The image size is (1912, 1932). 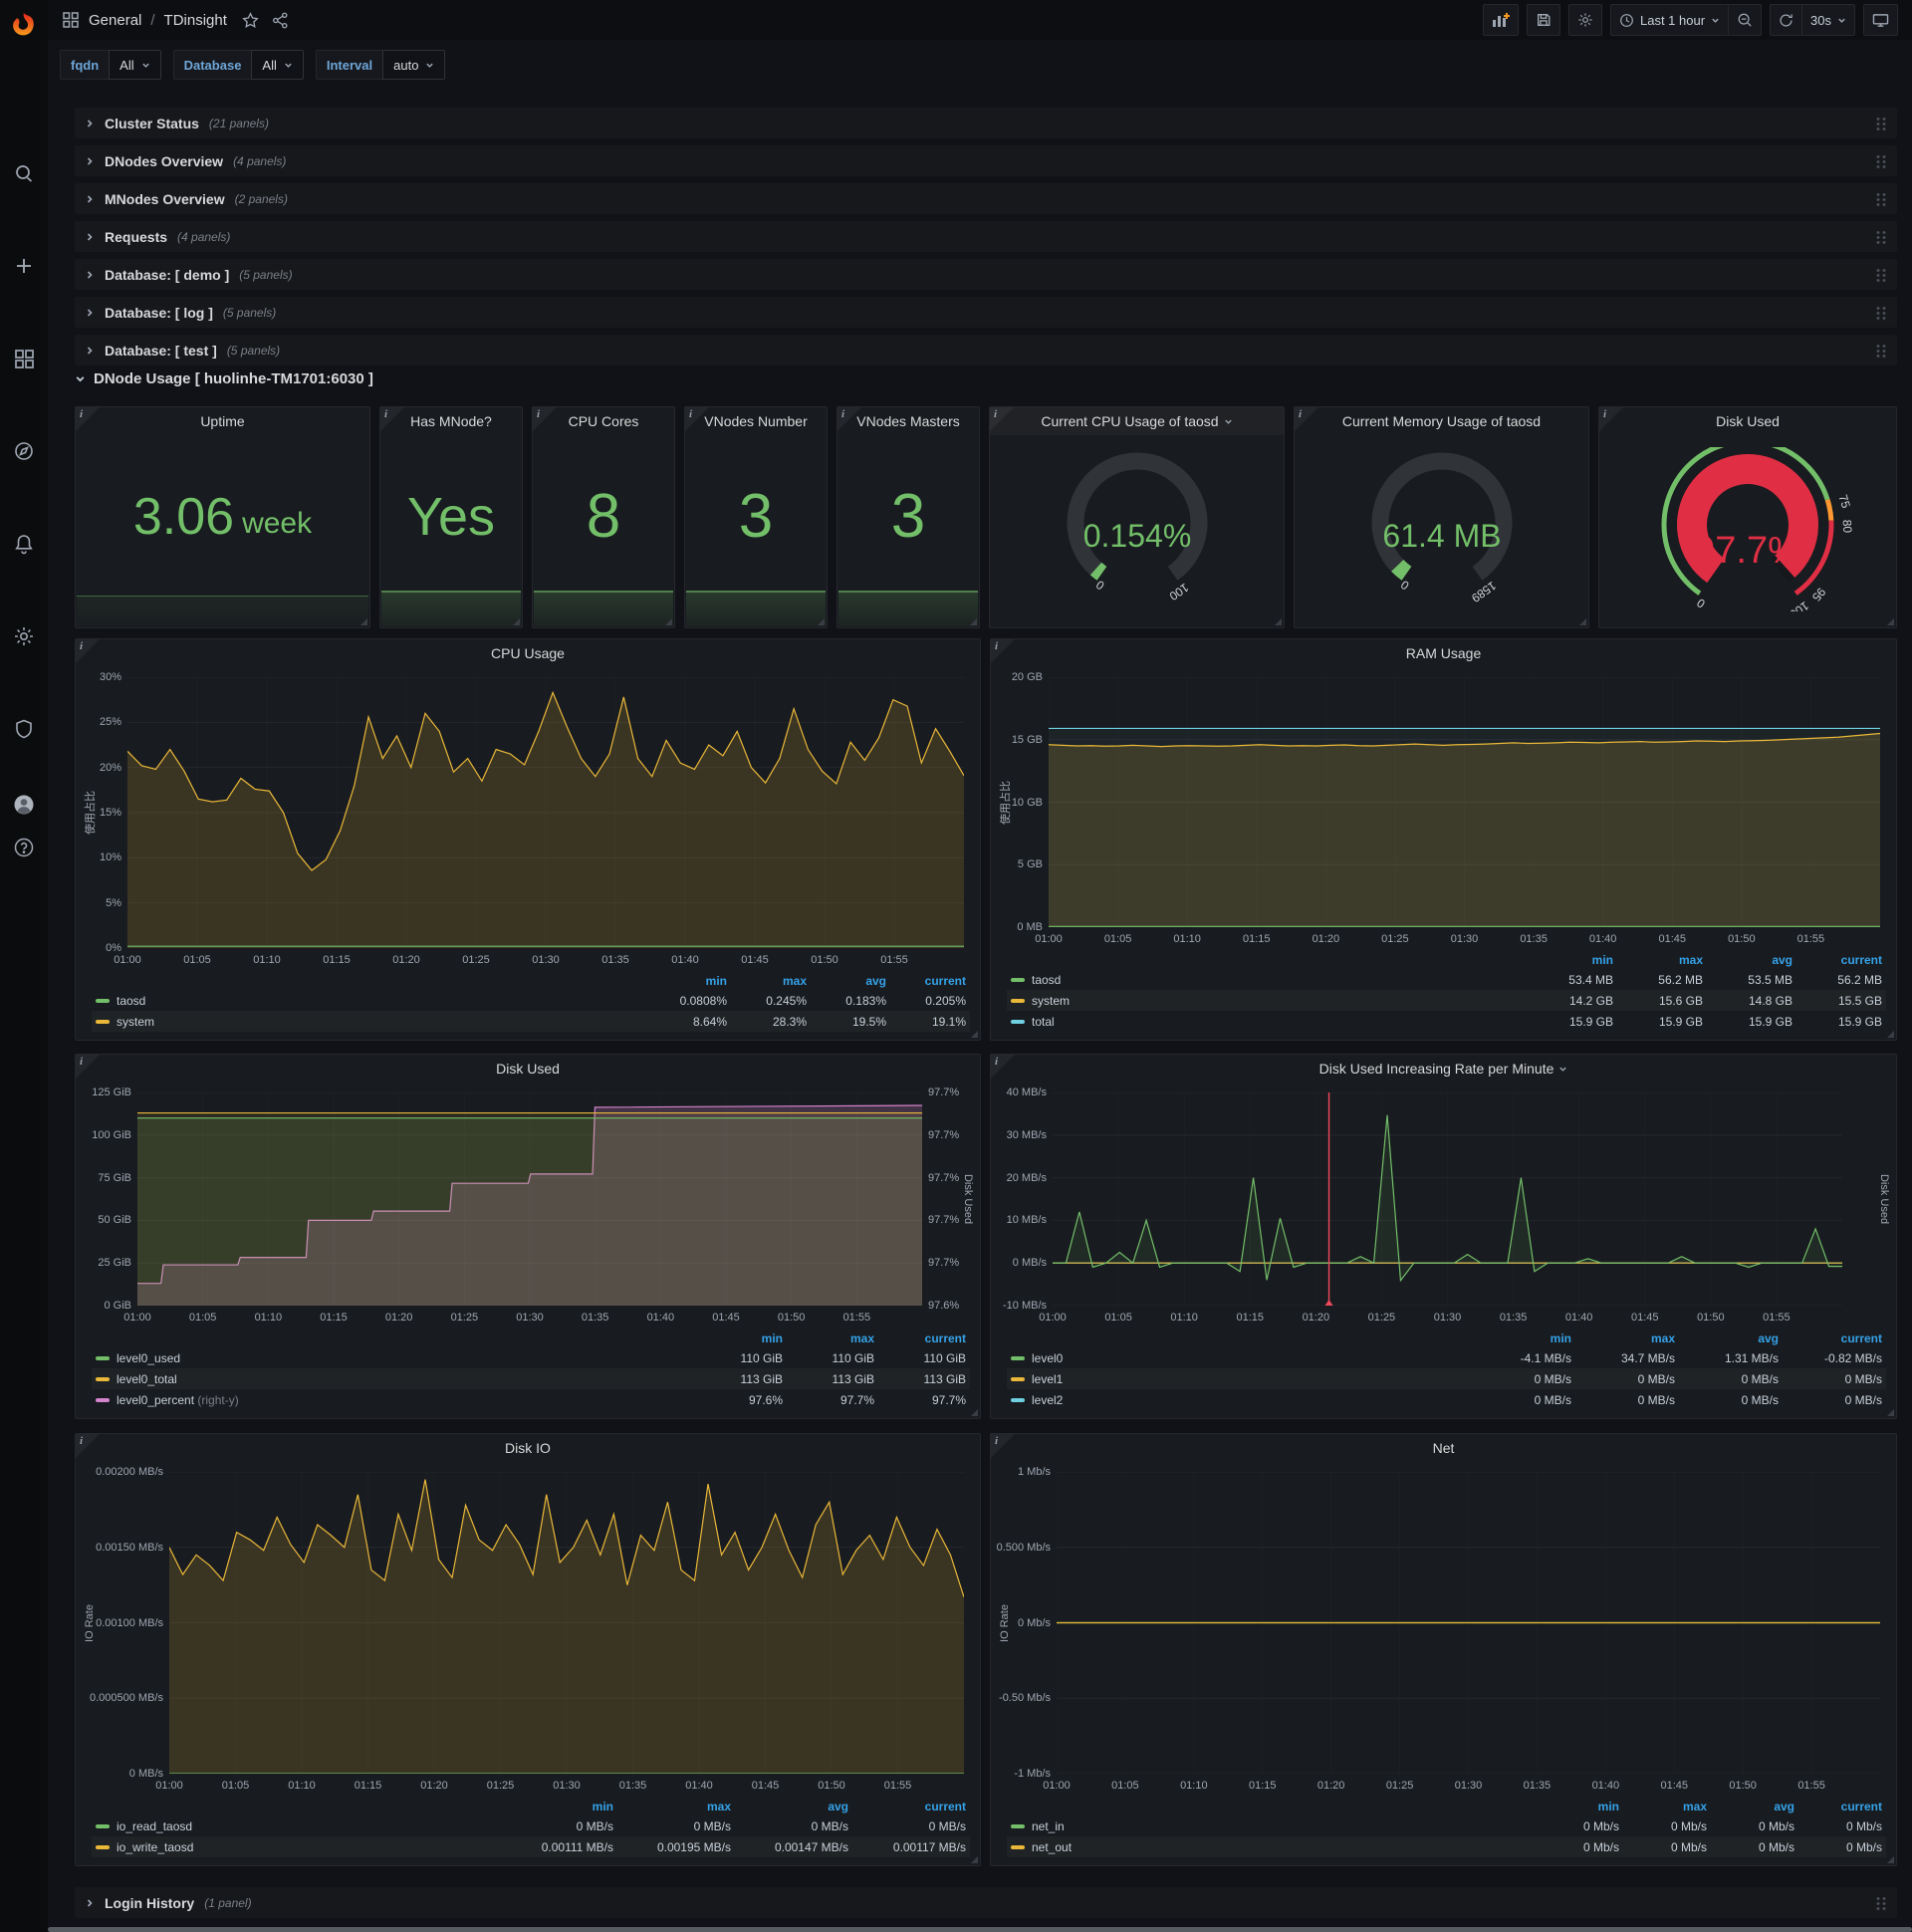 What do you see at coordinates (24, 25) in the screenshot?
I see `grafana-logo` at bounding box center [24, 25].